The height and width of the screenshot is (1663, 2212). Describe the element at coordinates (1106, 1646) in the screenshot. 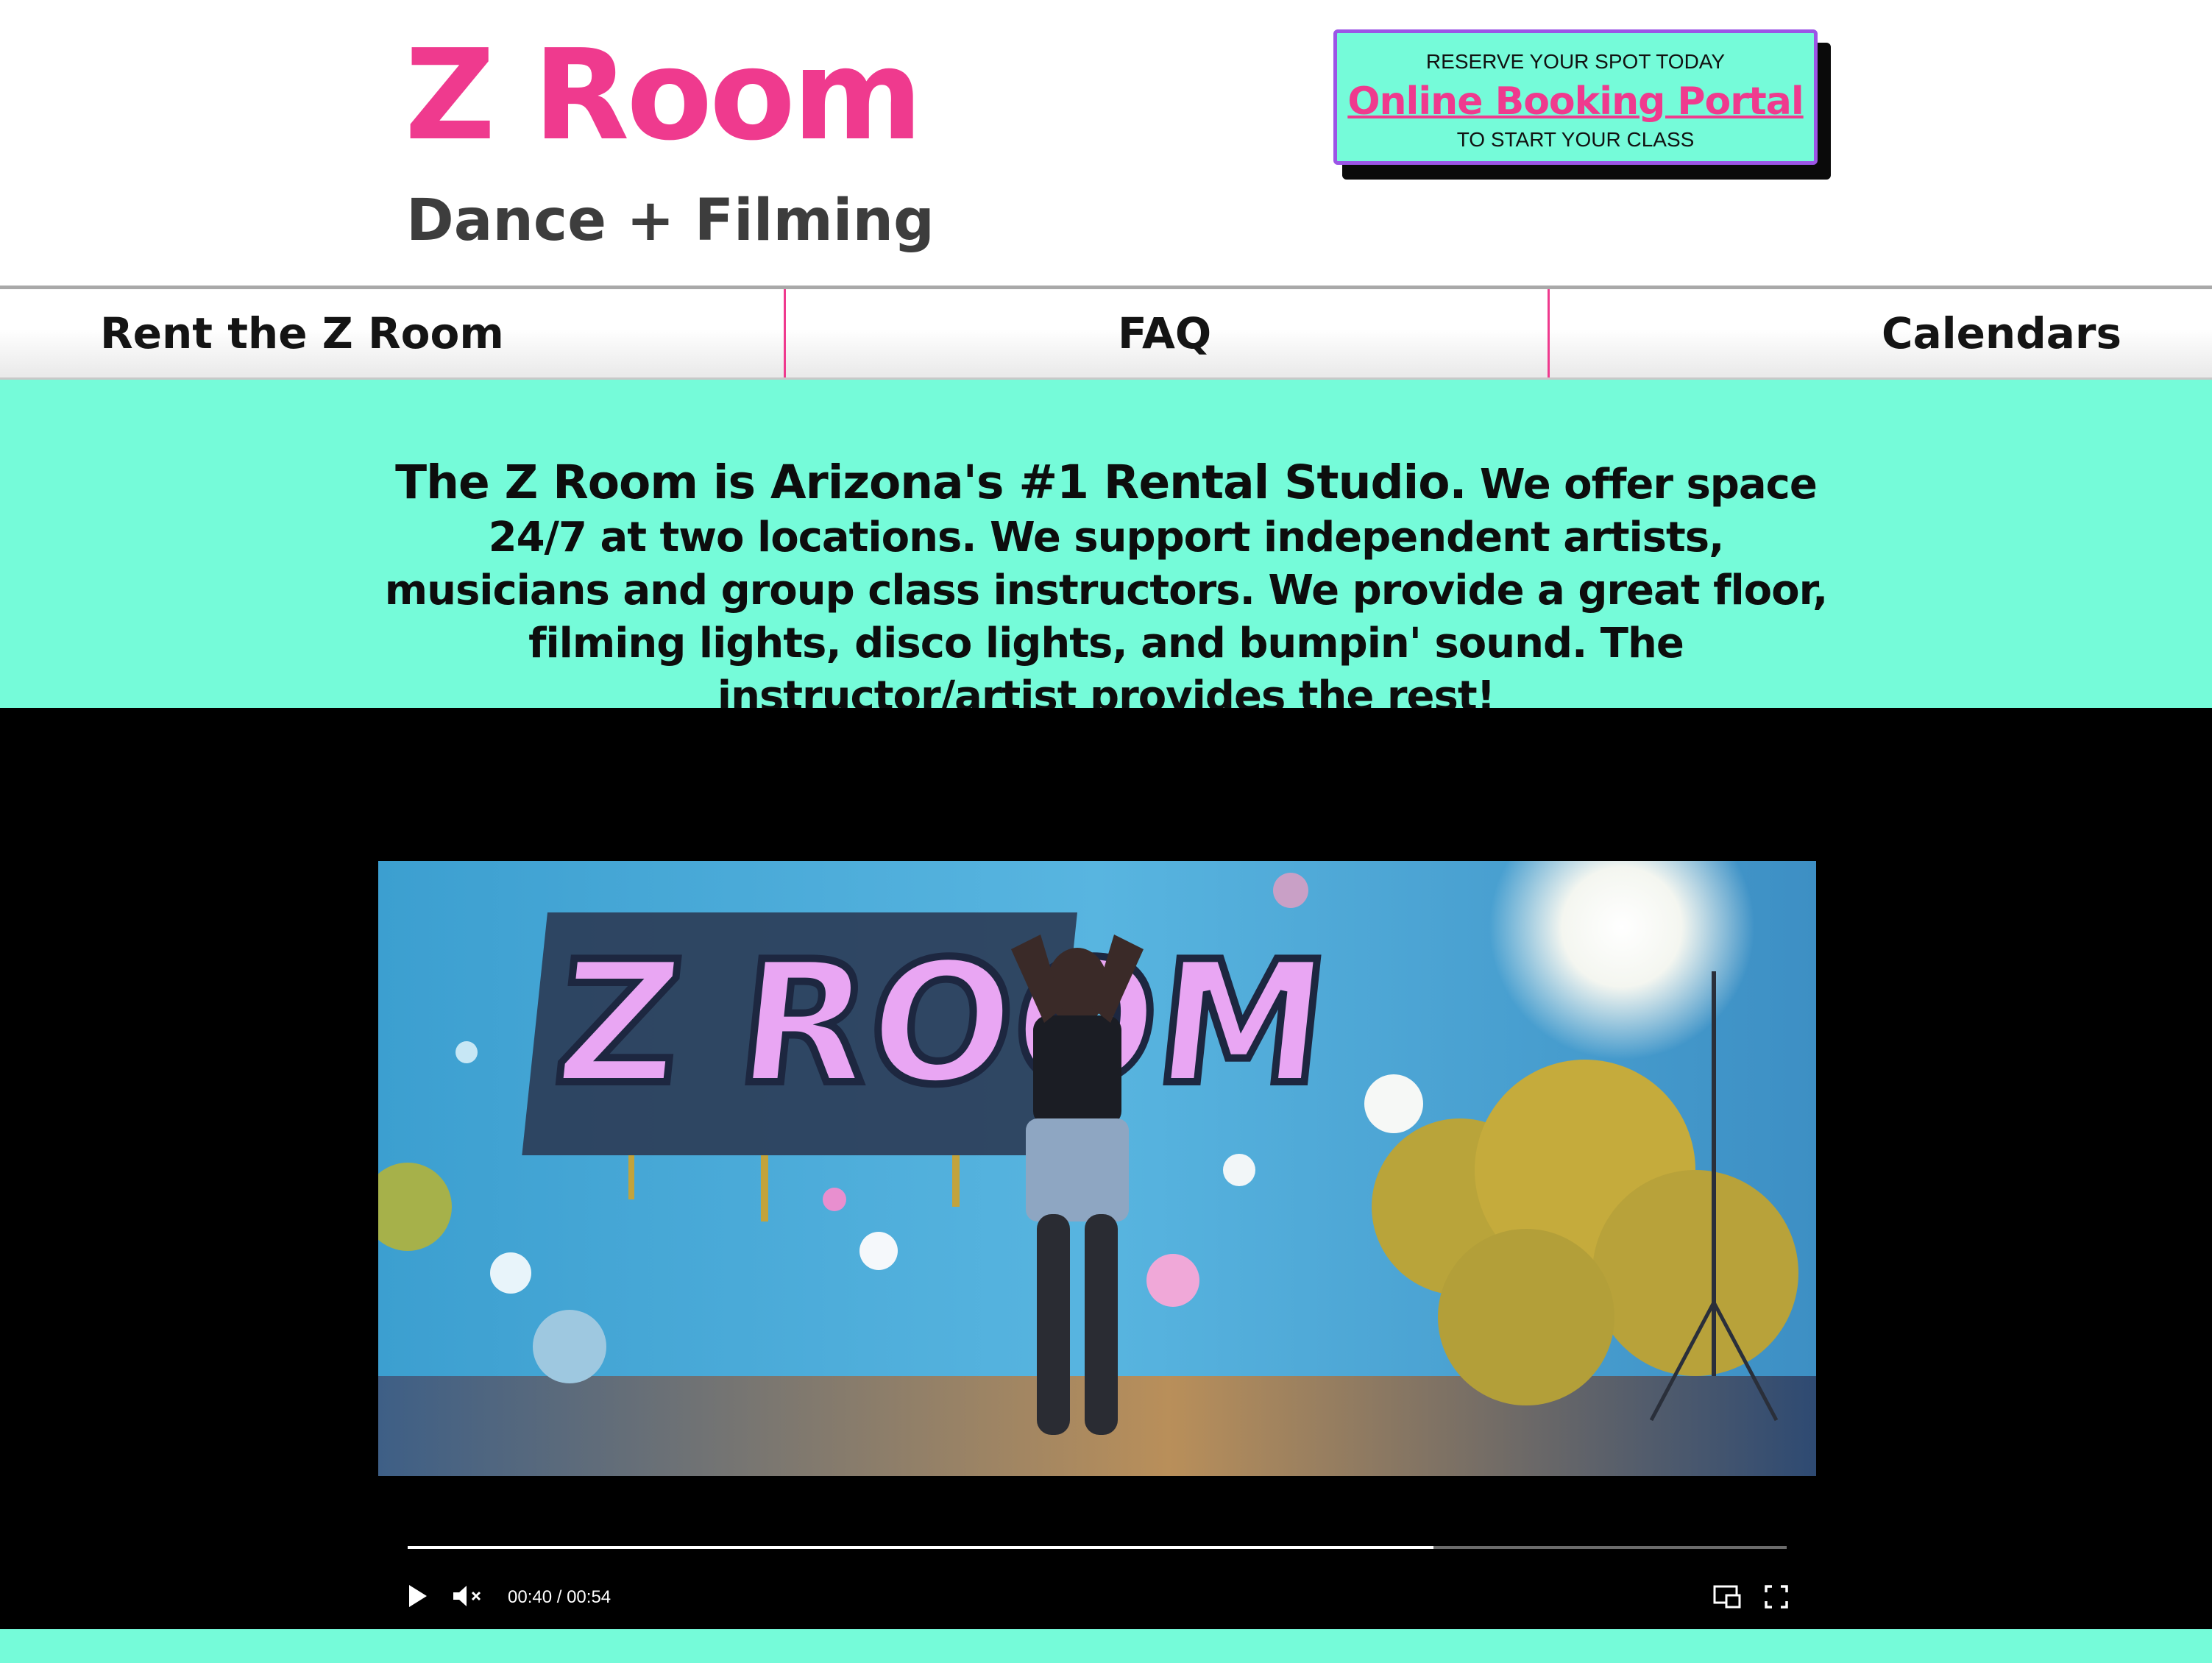

I see `bottom-band` at that location.